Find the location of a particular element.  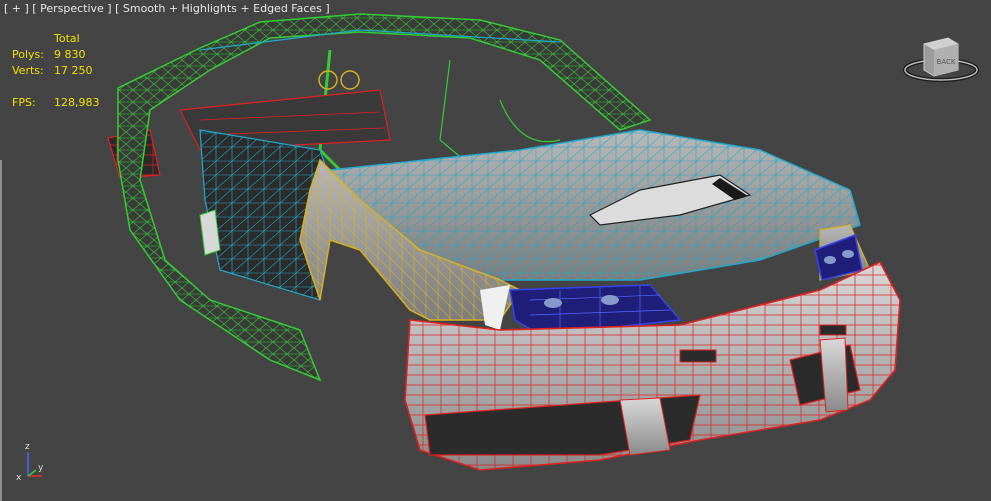

point-of-view-menu: [ Perspective ] is located at coordinates (71, 8).